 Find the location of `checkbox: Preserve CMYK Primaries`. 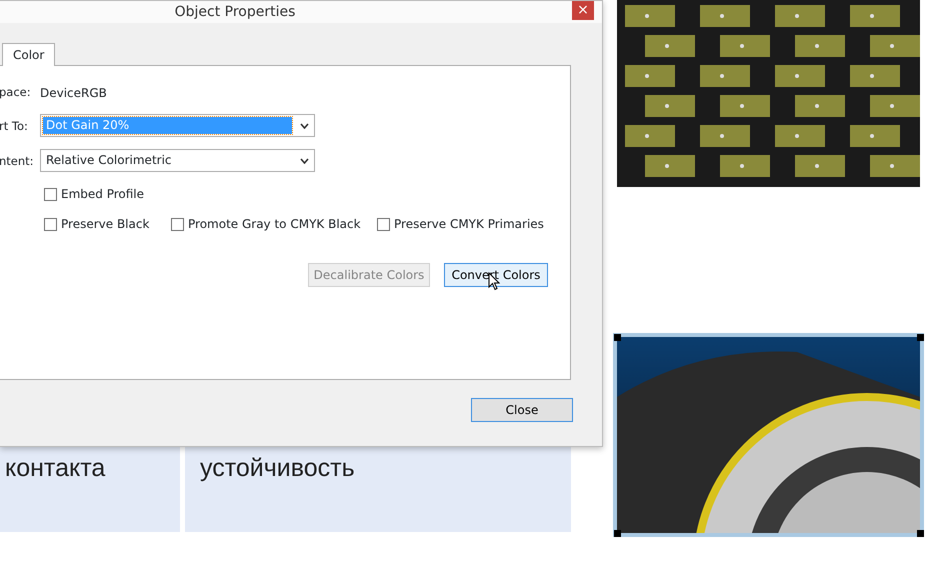

checkbox: Preserve CMYK Primaries is located at coordinates (460, 224).